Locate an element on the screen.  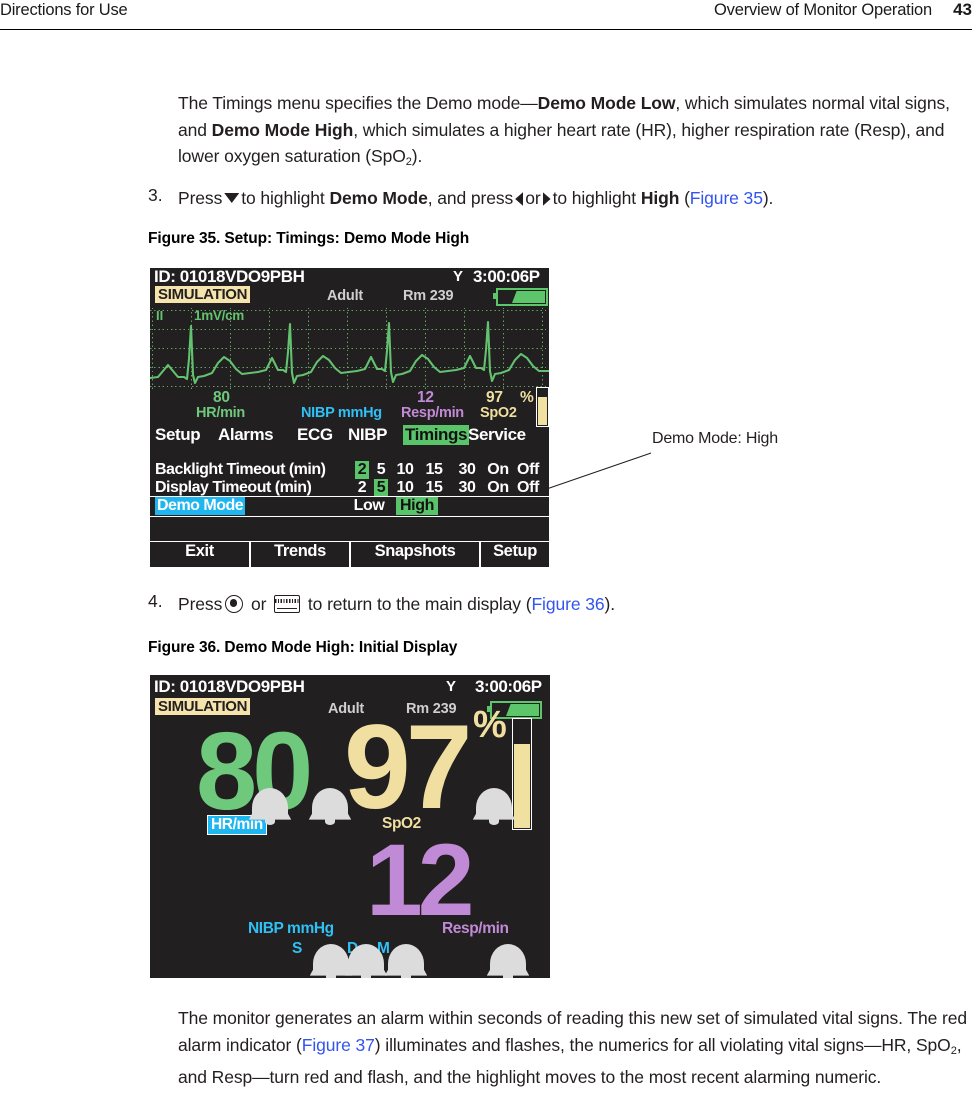
header-rule is located at coordinates (486, 29).